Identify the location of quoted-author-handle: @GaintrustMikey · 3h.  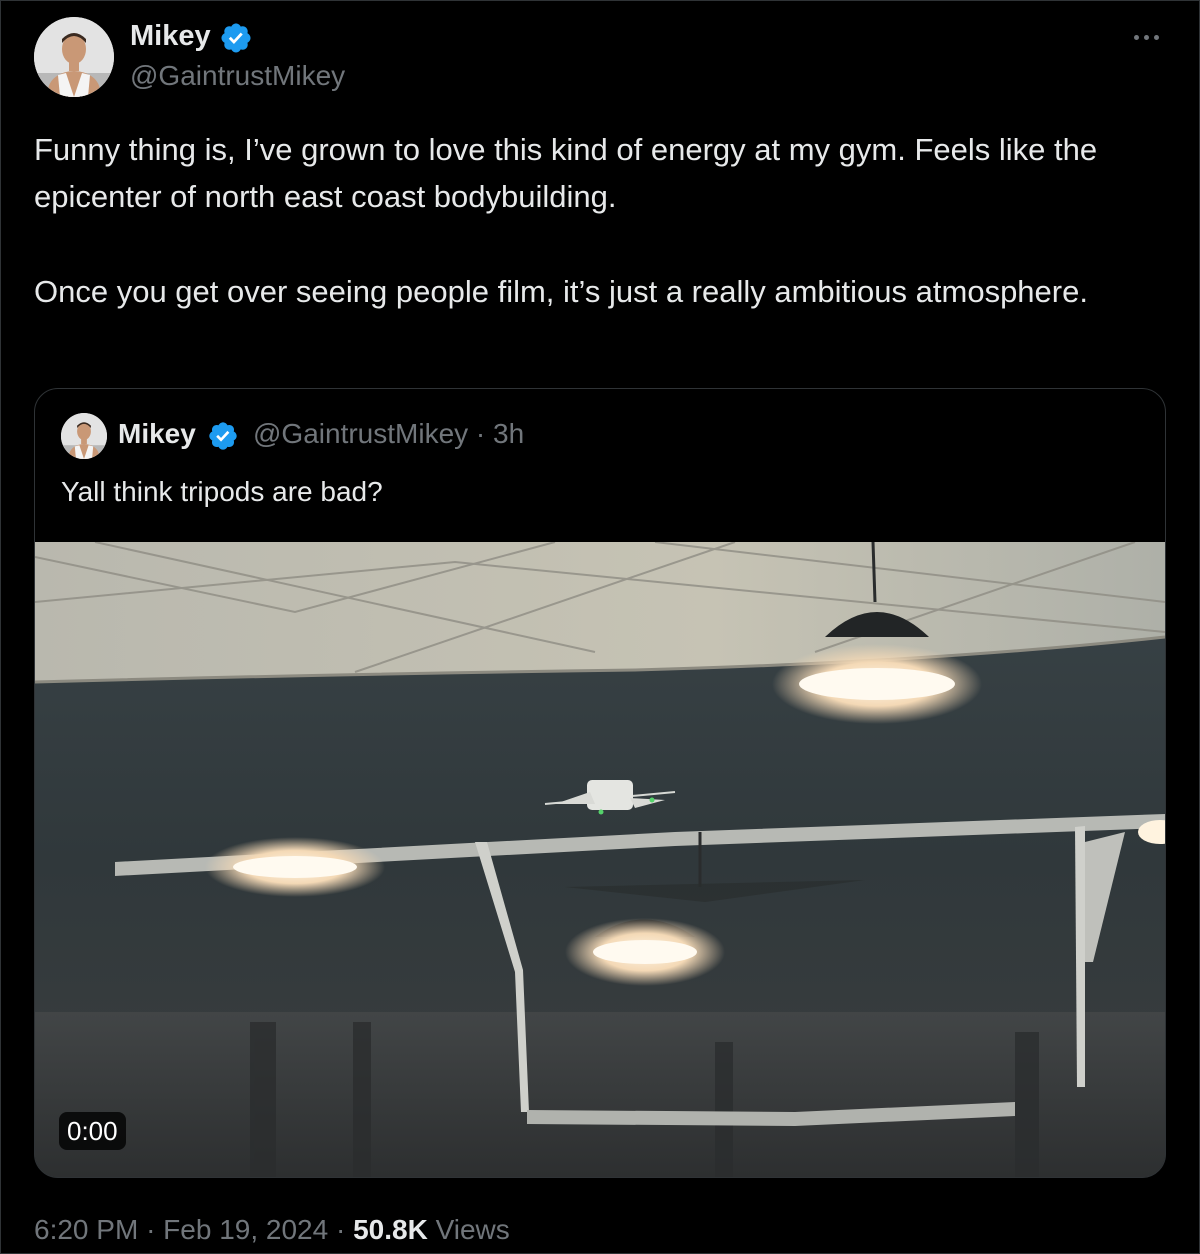
(389, 433).